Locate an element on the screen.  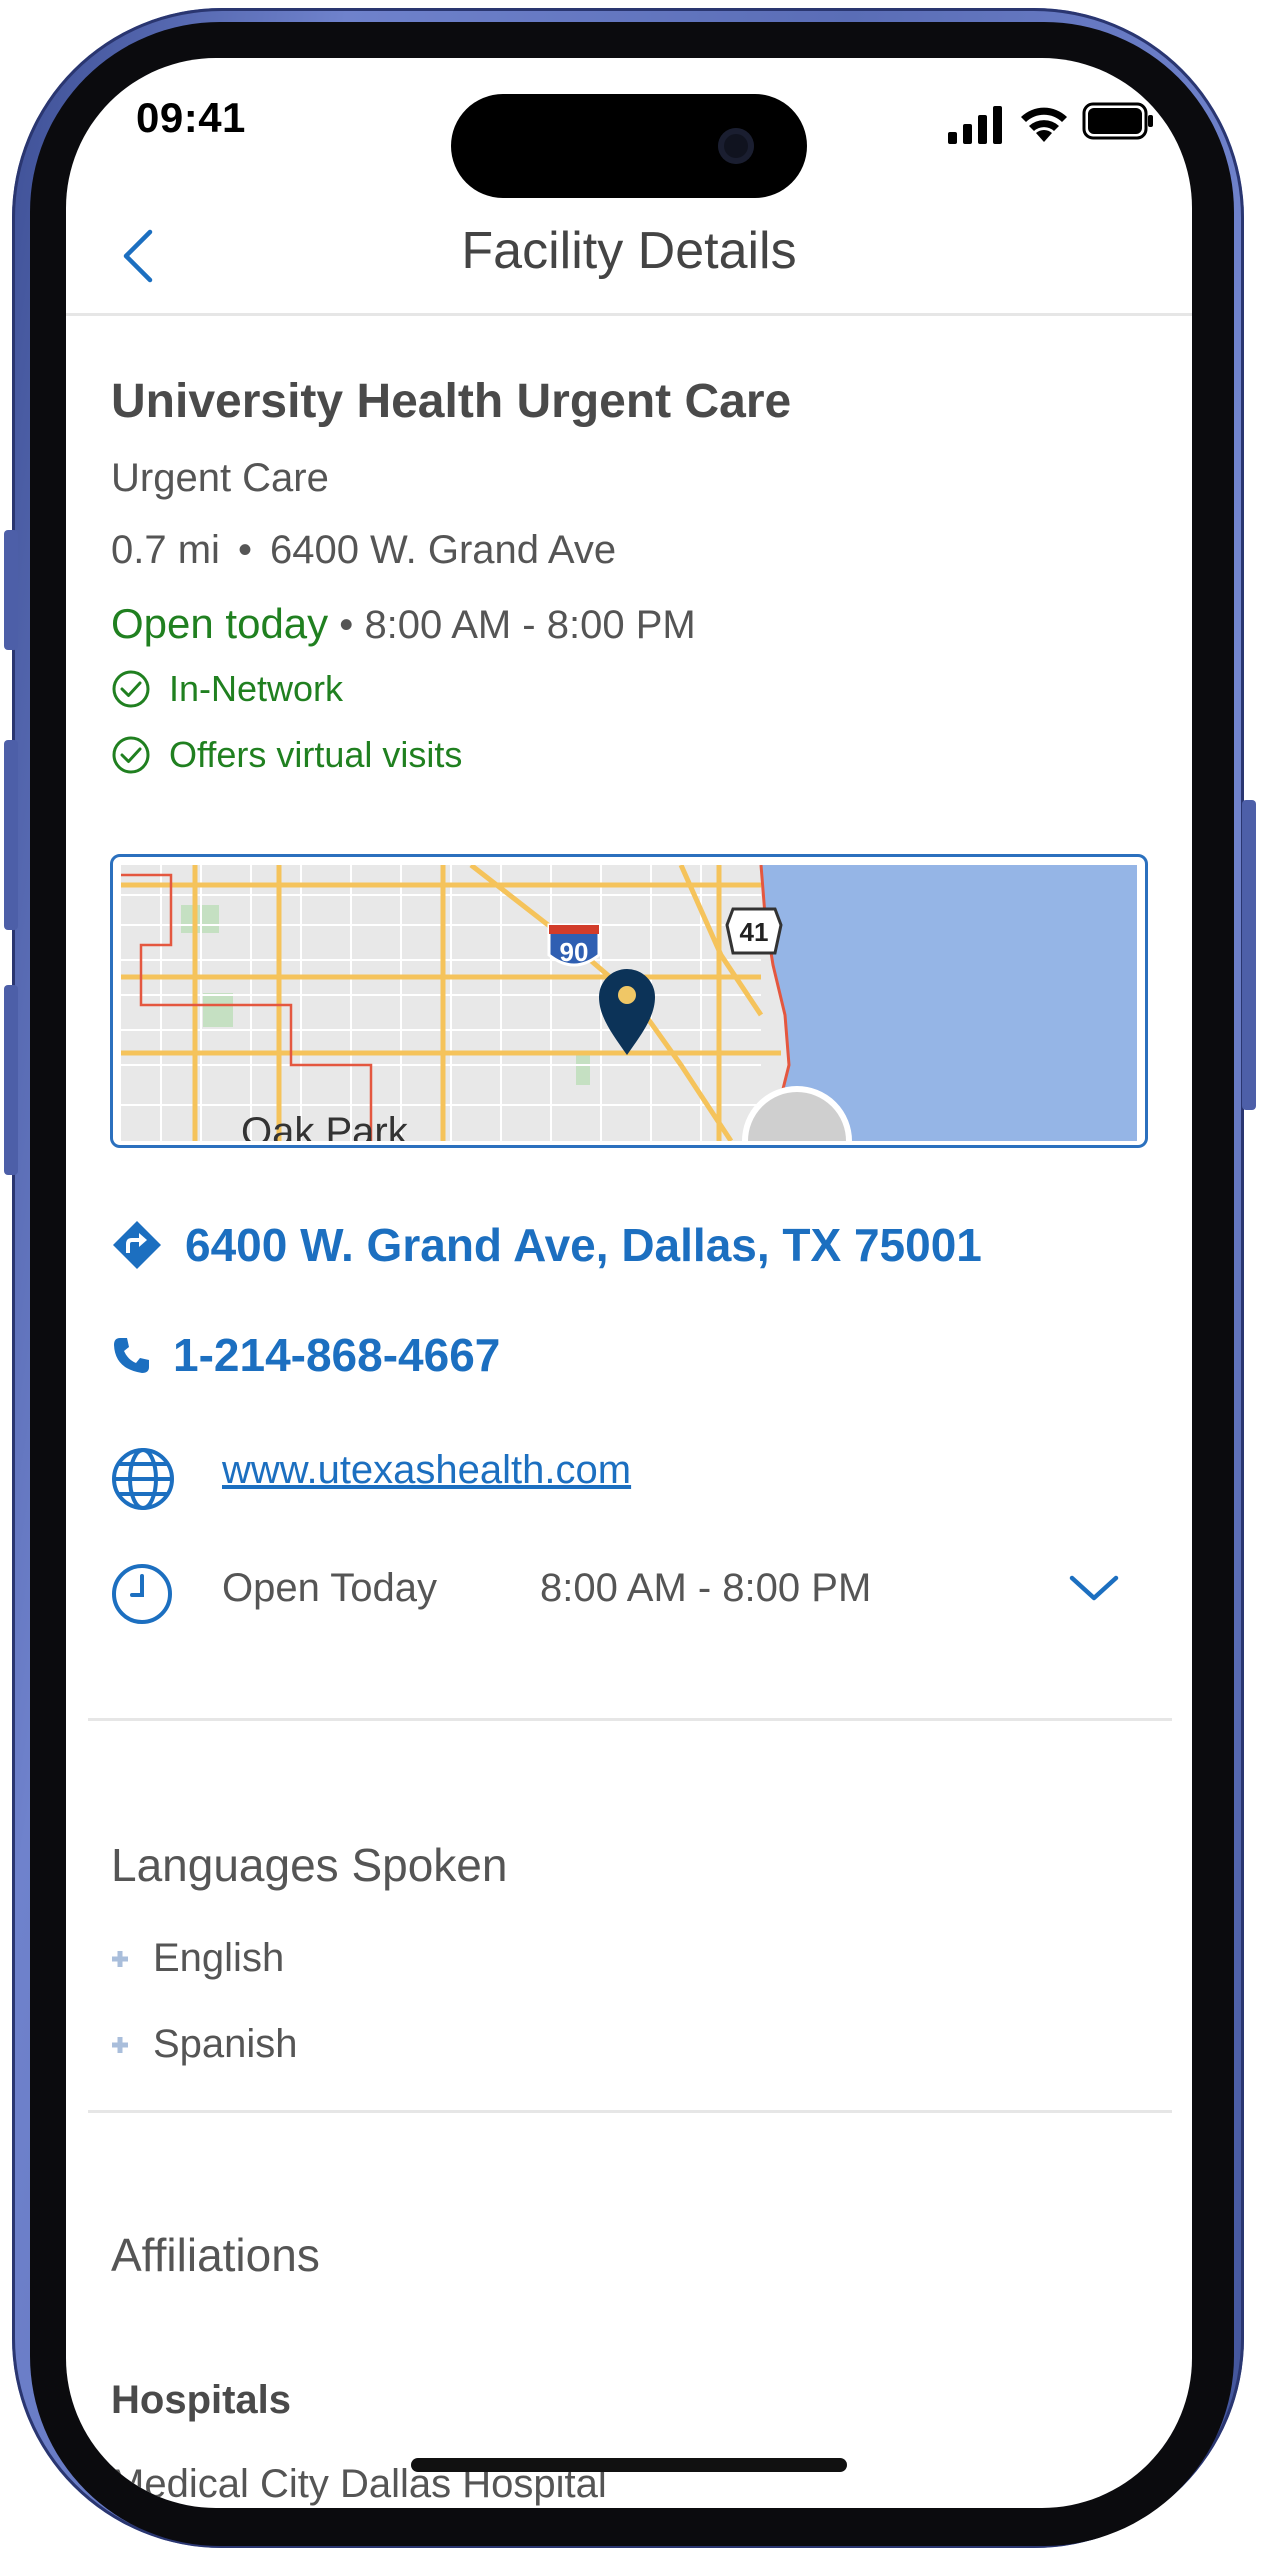
map-place-label: Oak Park is located at coordinates (325, 1125).